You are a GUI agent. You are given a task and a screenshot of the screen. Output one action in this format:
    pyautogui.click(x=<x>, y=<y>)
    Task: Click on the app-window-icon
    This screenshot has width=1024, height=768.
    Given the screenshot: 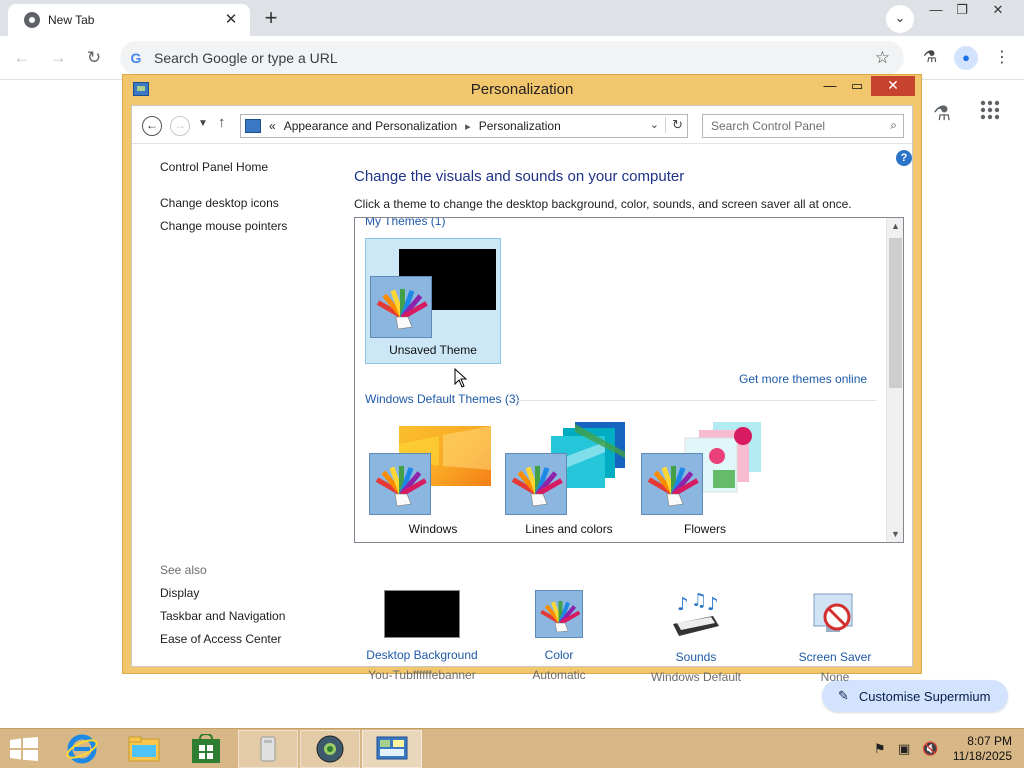 What is the action you would take?
    pyautogui.click(x=268, y=749)
    